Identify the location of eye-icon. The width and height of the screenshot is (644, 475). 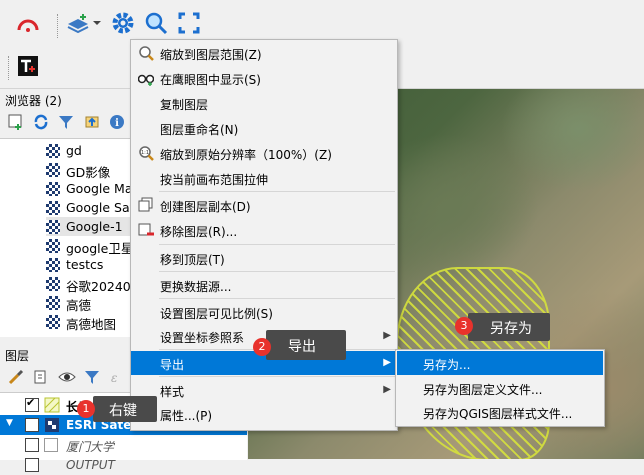
(67, 377).